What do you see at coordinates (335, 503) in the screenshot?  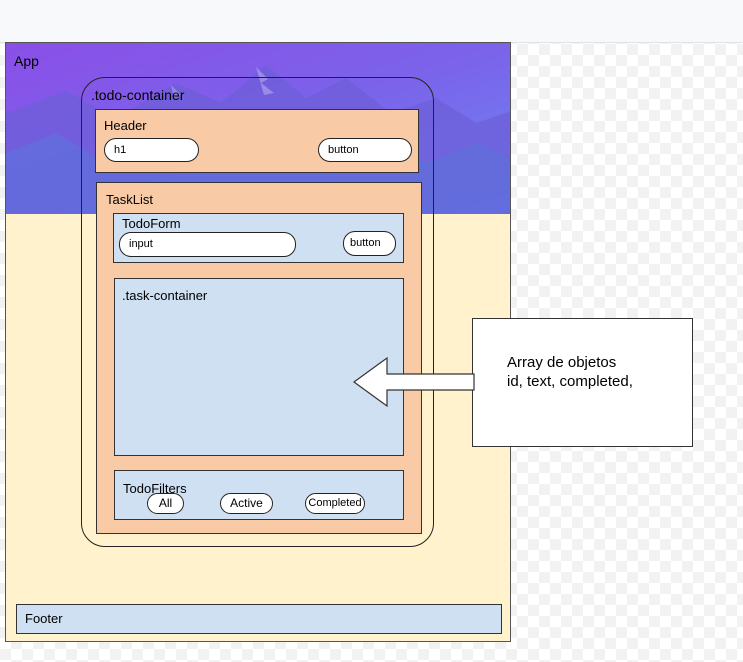 I see `filter-completed-pill: Completed` at bounding box center [335, 503].